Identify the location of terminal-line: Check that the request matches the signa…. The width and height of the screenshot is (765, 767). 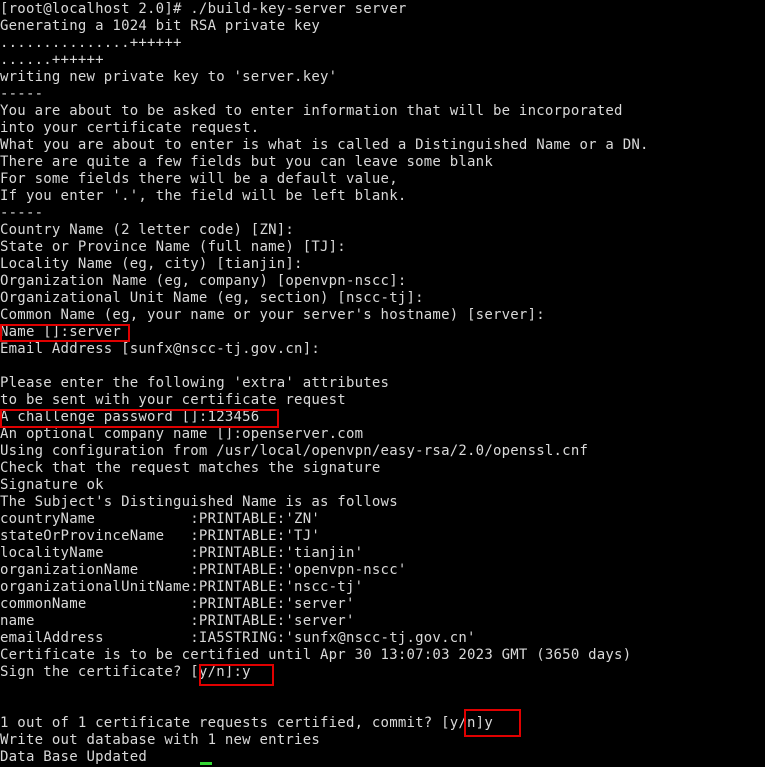
(190, 468).